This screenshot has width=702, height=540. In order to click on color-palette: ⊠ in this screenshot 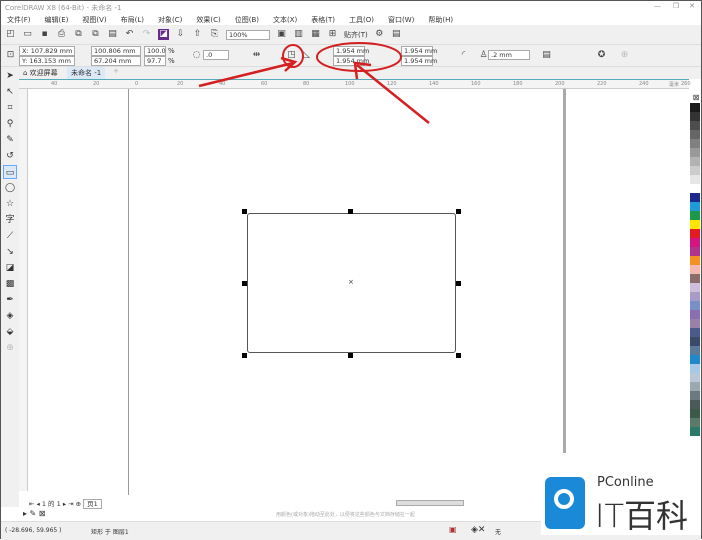, I will do `click(696, 283)`.